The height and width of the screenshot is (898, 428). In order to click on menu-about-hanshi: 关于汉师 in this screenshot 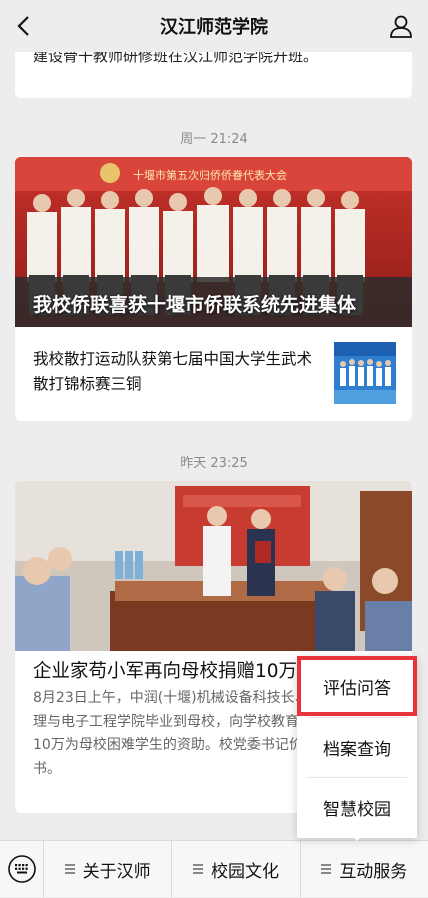, I will do `click(108, 869)`.